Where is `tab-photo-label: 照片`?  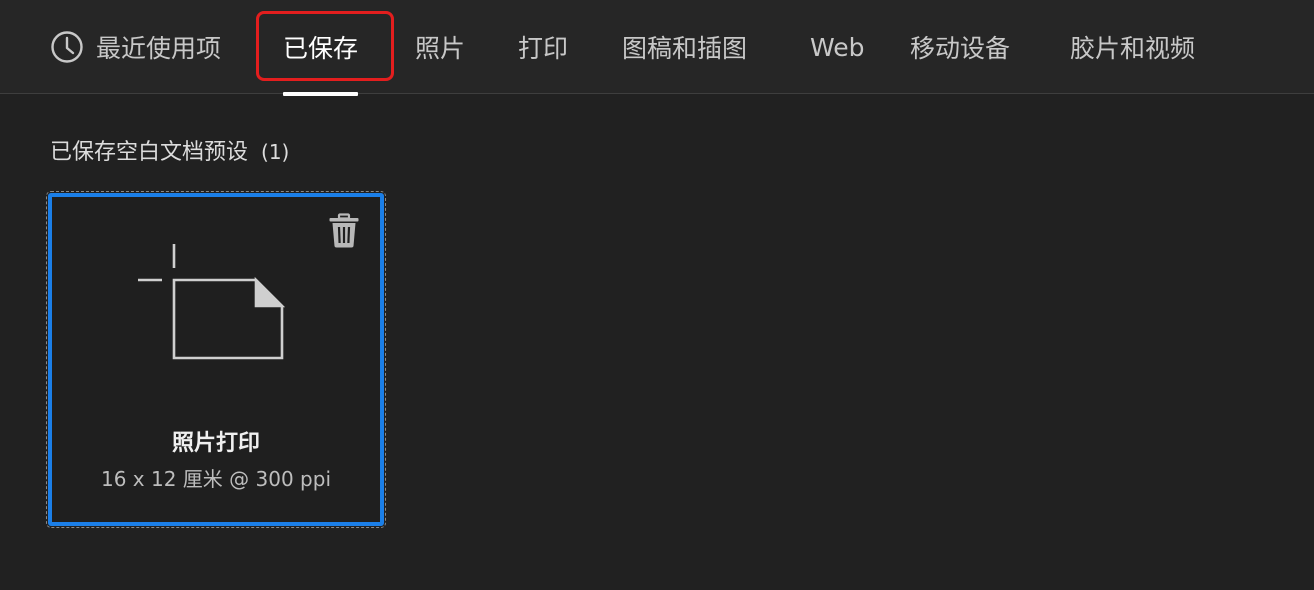 tab-photo-label: 照片 is located at coordinates (440, 48).